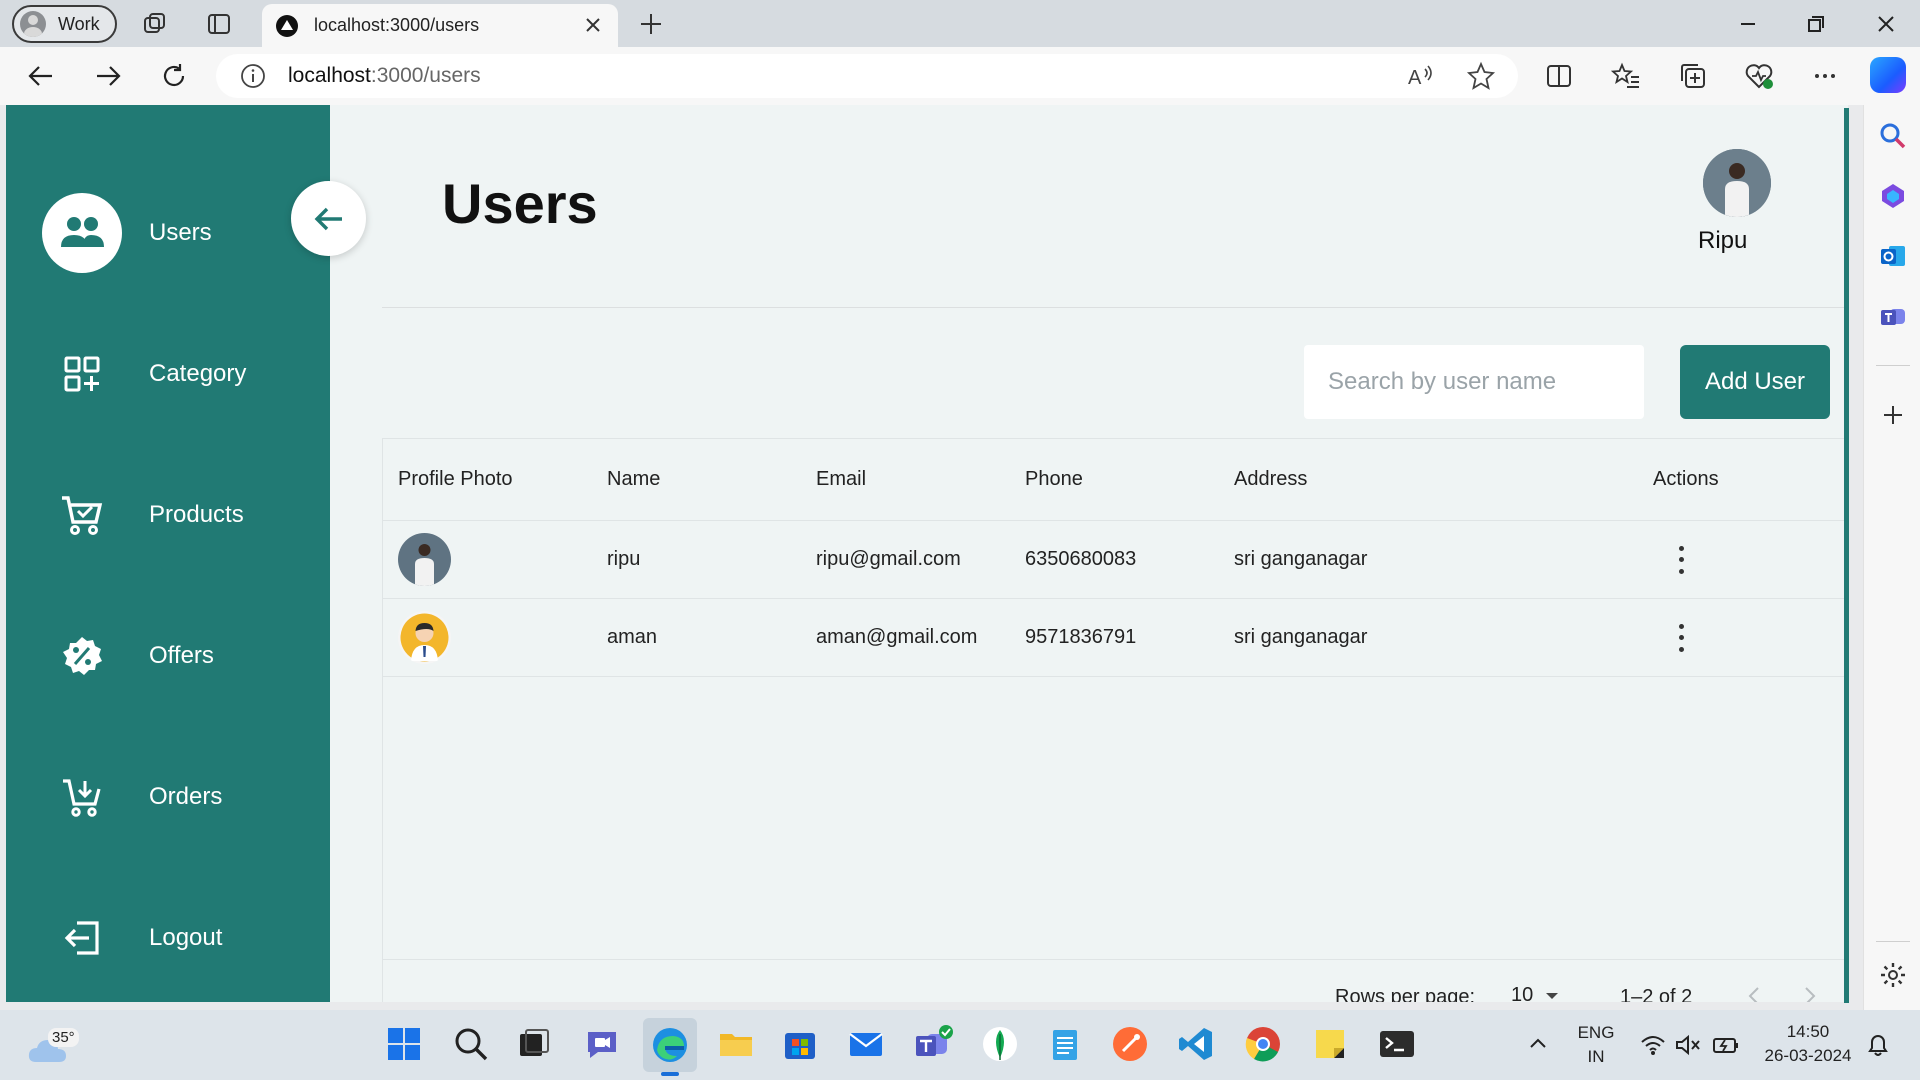 The height and width of the screenshot is (1080, 1920). What do you see at coordinates (1688, 1045) in the screenshot?
I see `volume-muted-icon` at bounding box center [1688, 1045].